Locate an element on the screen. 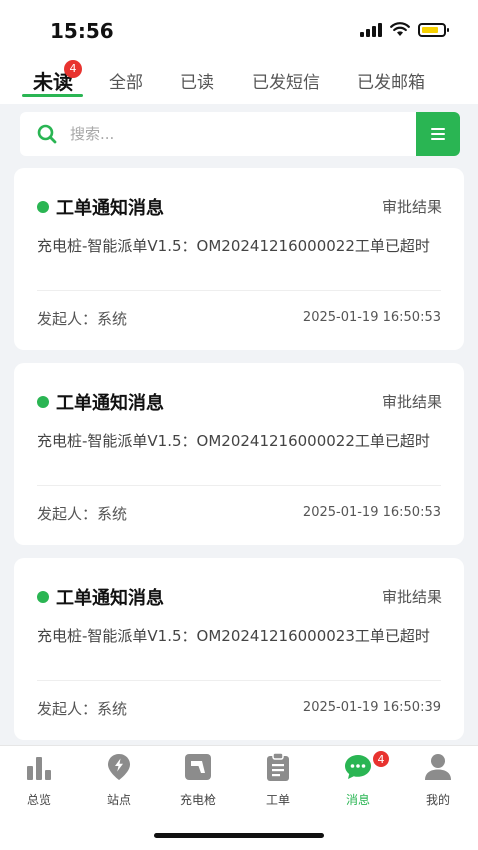 The image size is (478, 850). nav-label: 我的 is located at coordinates (437, 800).